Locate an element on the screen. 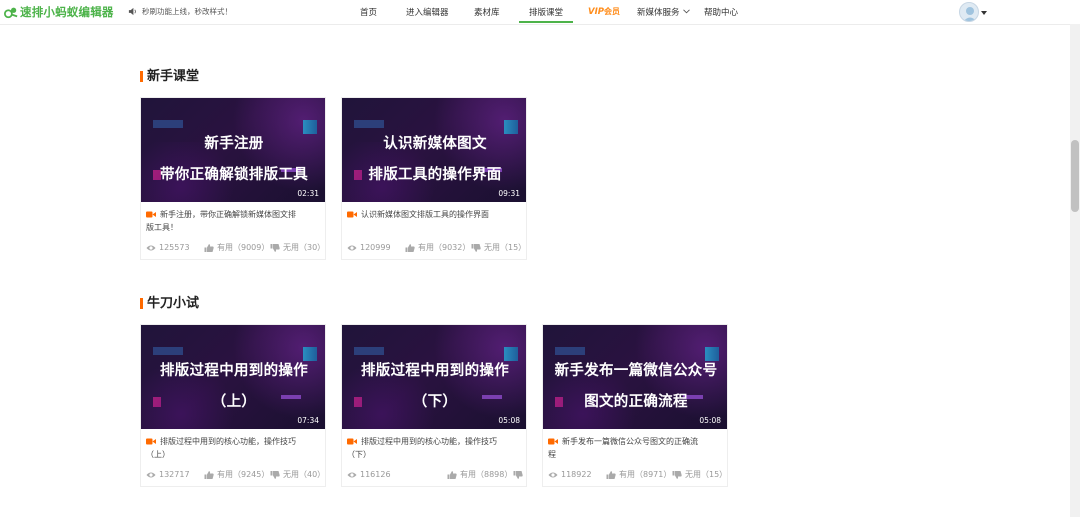  course-title-line-2: （下） is located at coordinates (359, 454).